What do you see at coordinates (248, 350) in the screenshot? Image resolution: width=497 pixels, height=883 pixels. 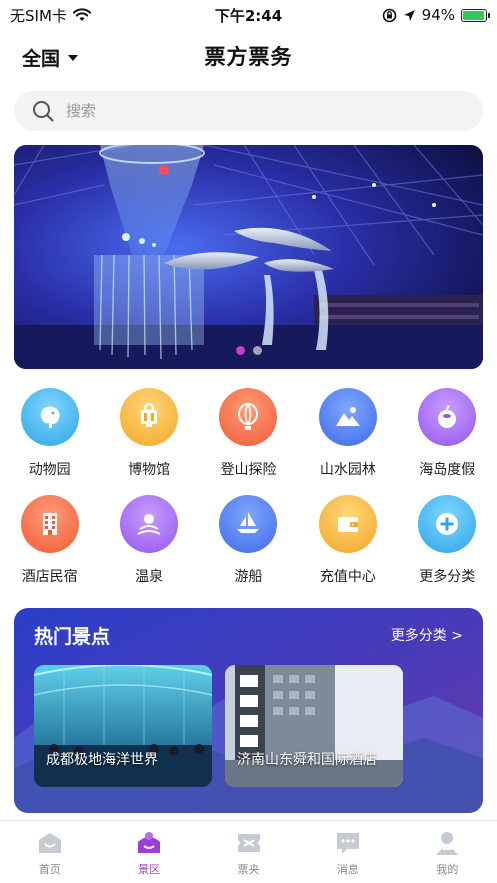 I see `banner-pagination` at bounding box center [248, 350].